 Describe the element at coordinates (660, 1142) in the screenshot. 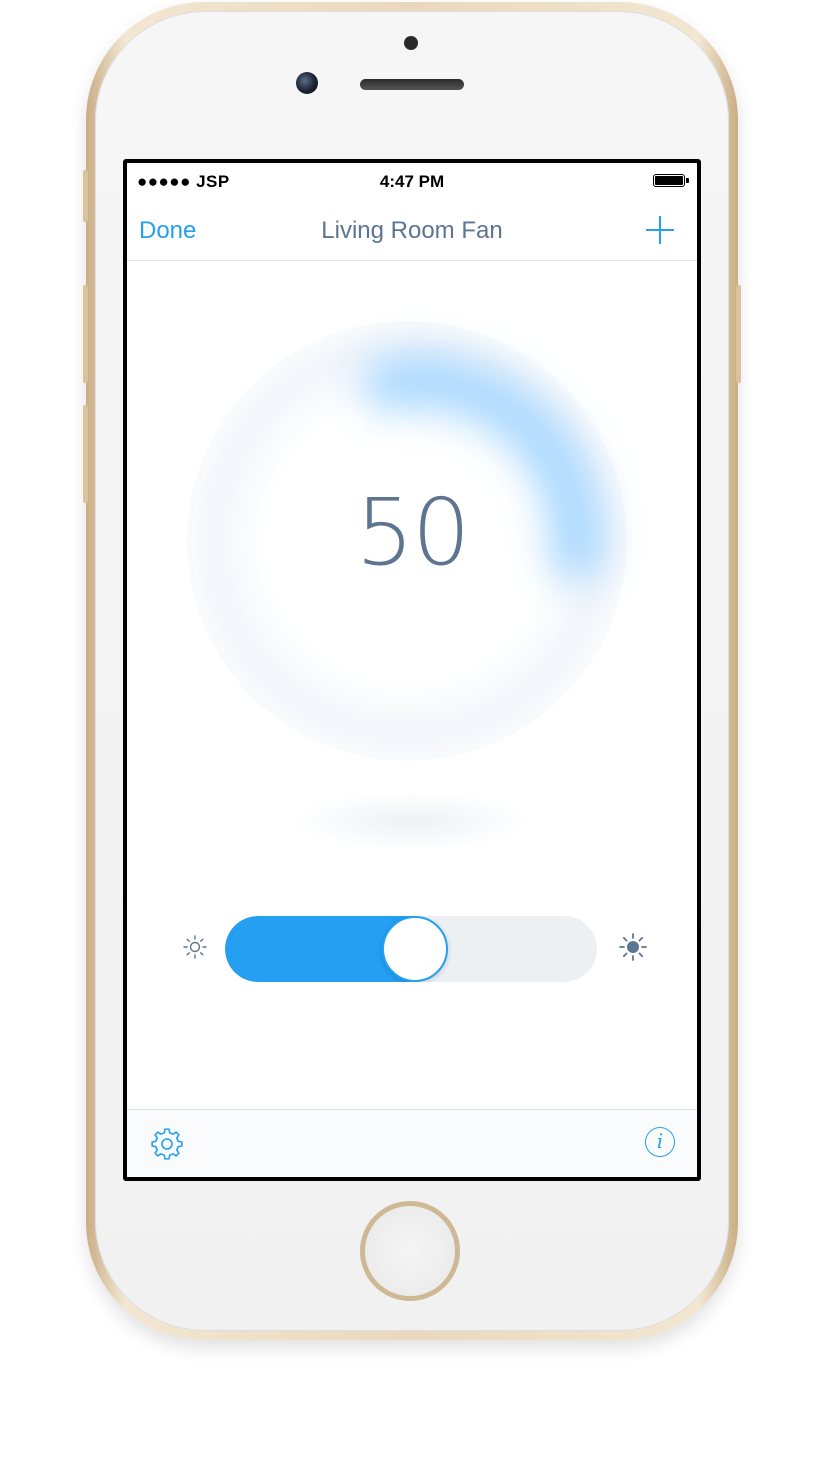

I see `info-button: i` at that location.